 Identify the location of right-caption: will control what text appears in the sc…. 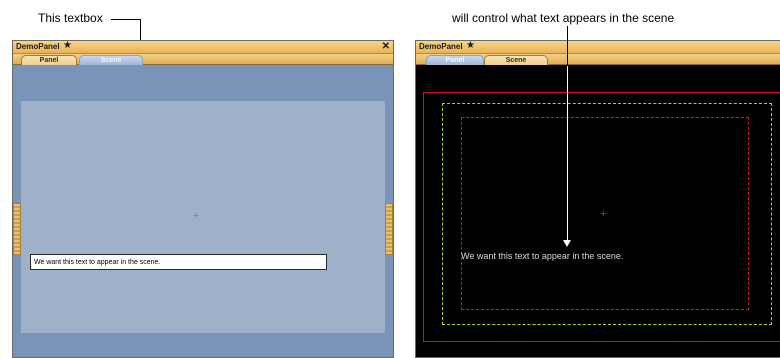
(563, 18).